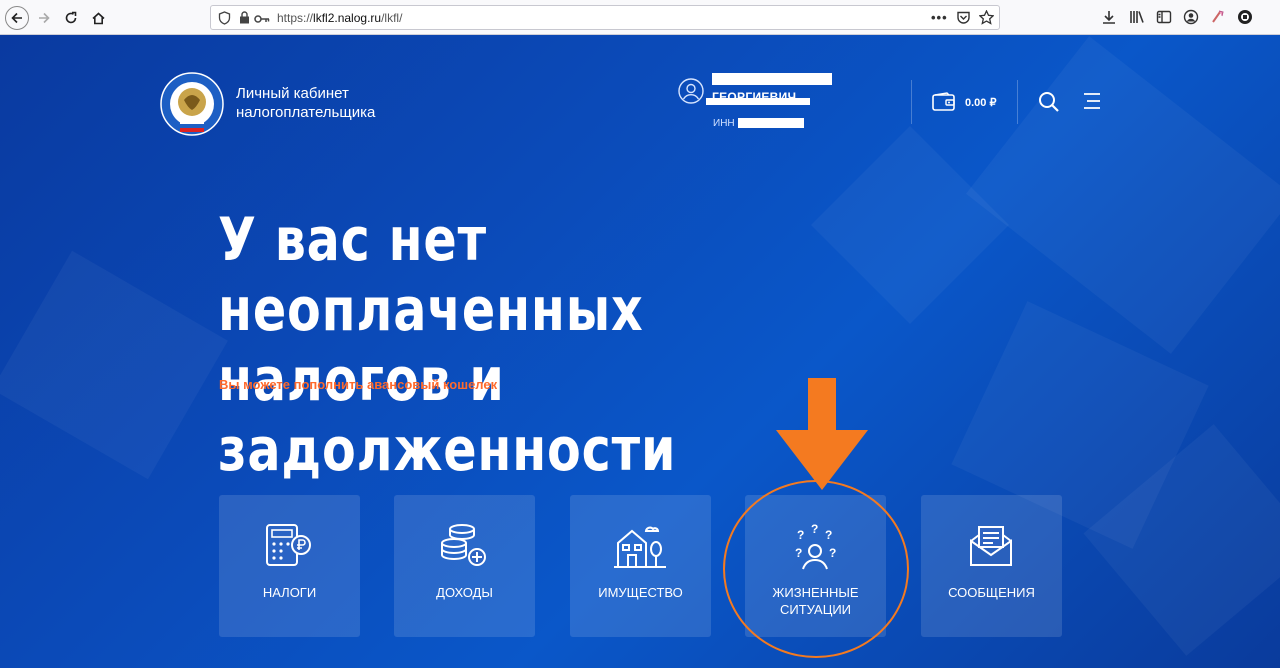 The width and height of the screenshot is (1280, 668). What do you see at coordinates (640, 546) in the screenshot?
I see `house-icon` at bounding box center [640, 546].